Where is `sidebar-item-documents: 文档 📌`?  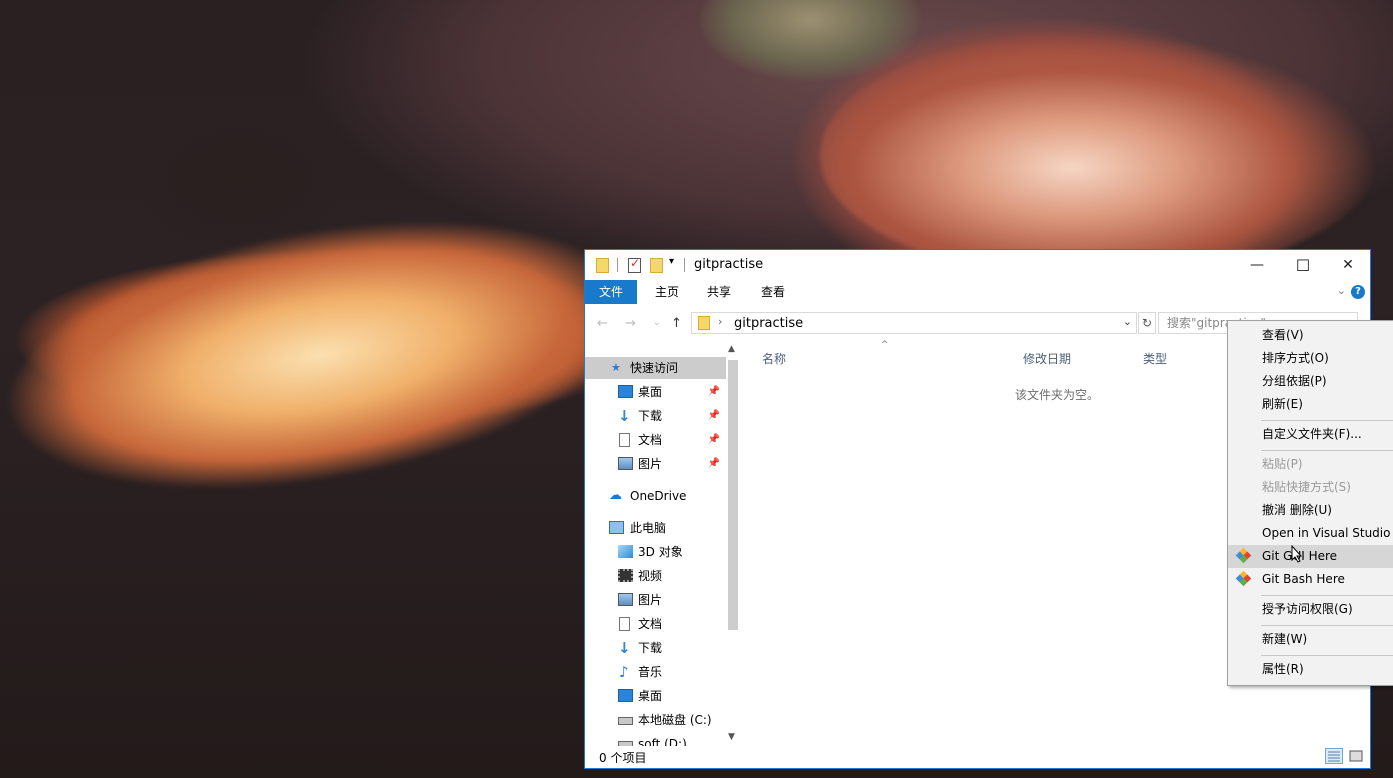 sidebar-item-documents: 文档 📌 is located at coordinates (655, 440).